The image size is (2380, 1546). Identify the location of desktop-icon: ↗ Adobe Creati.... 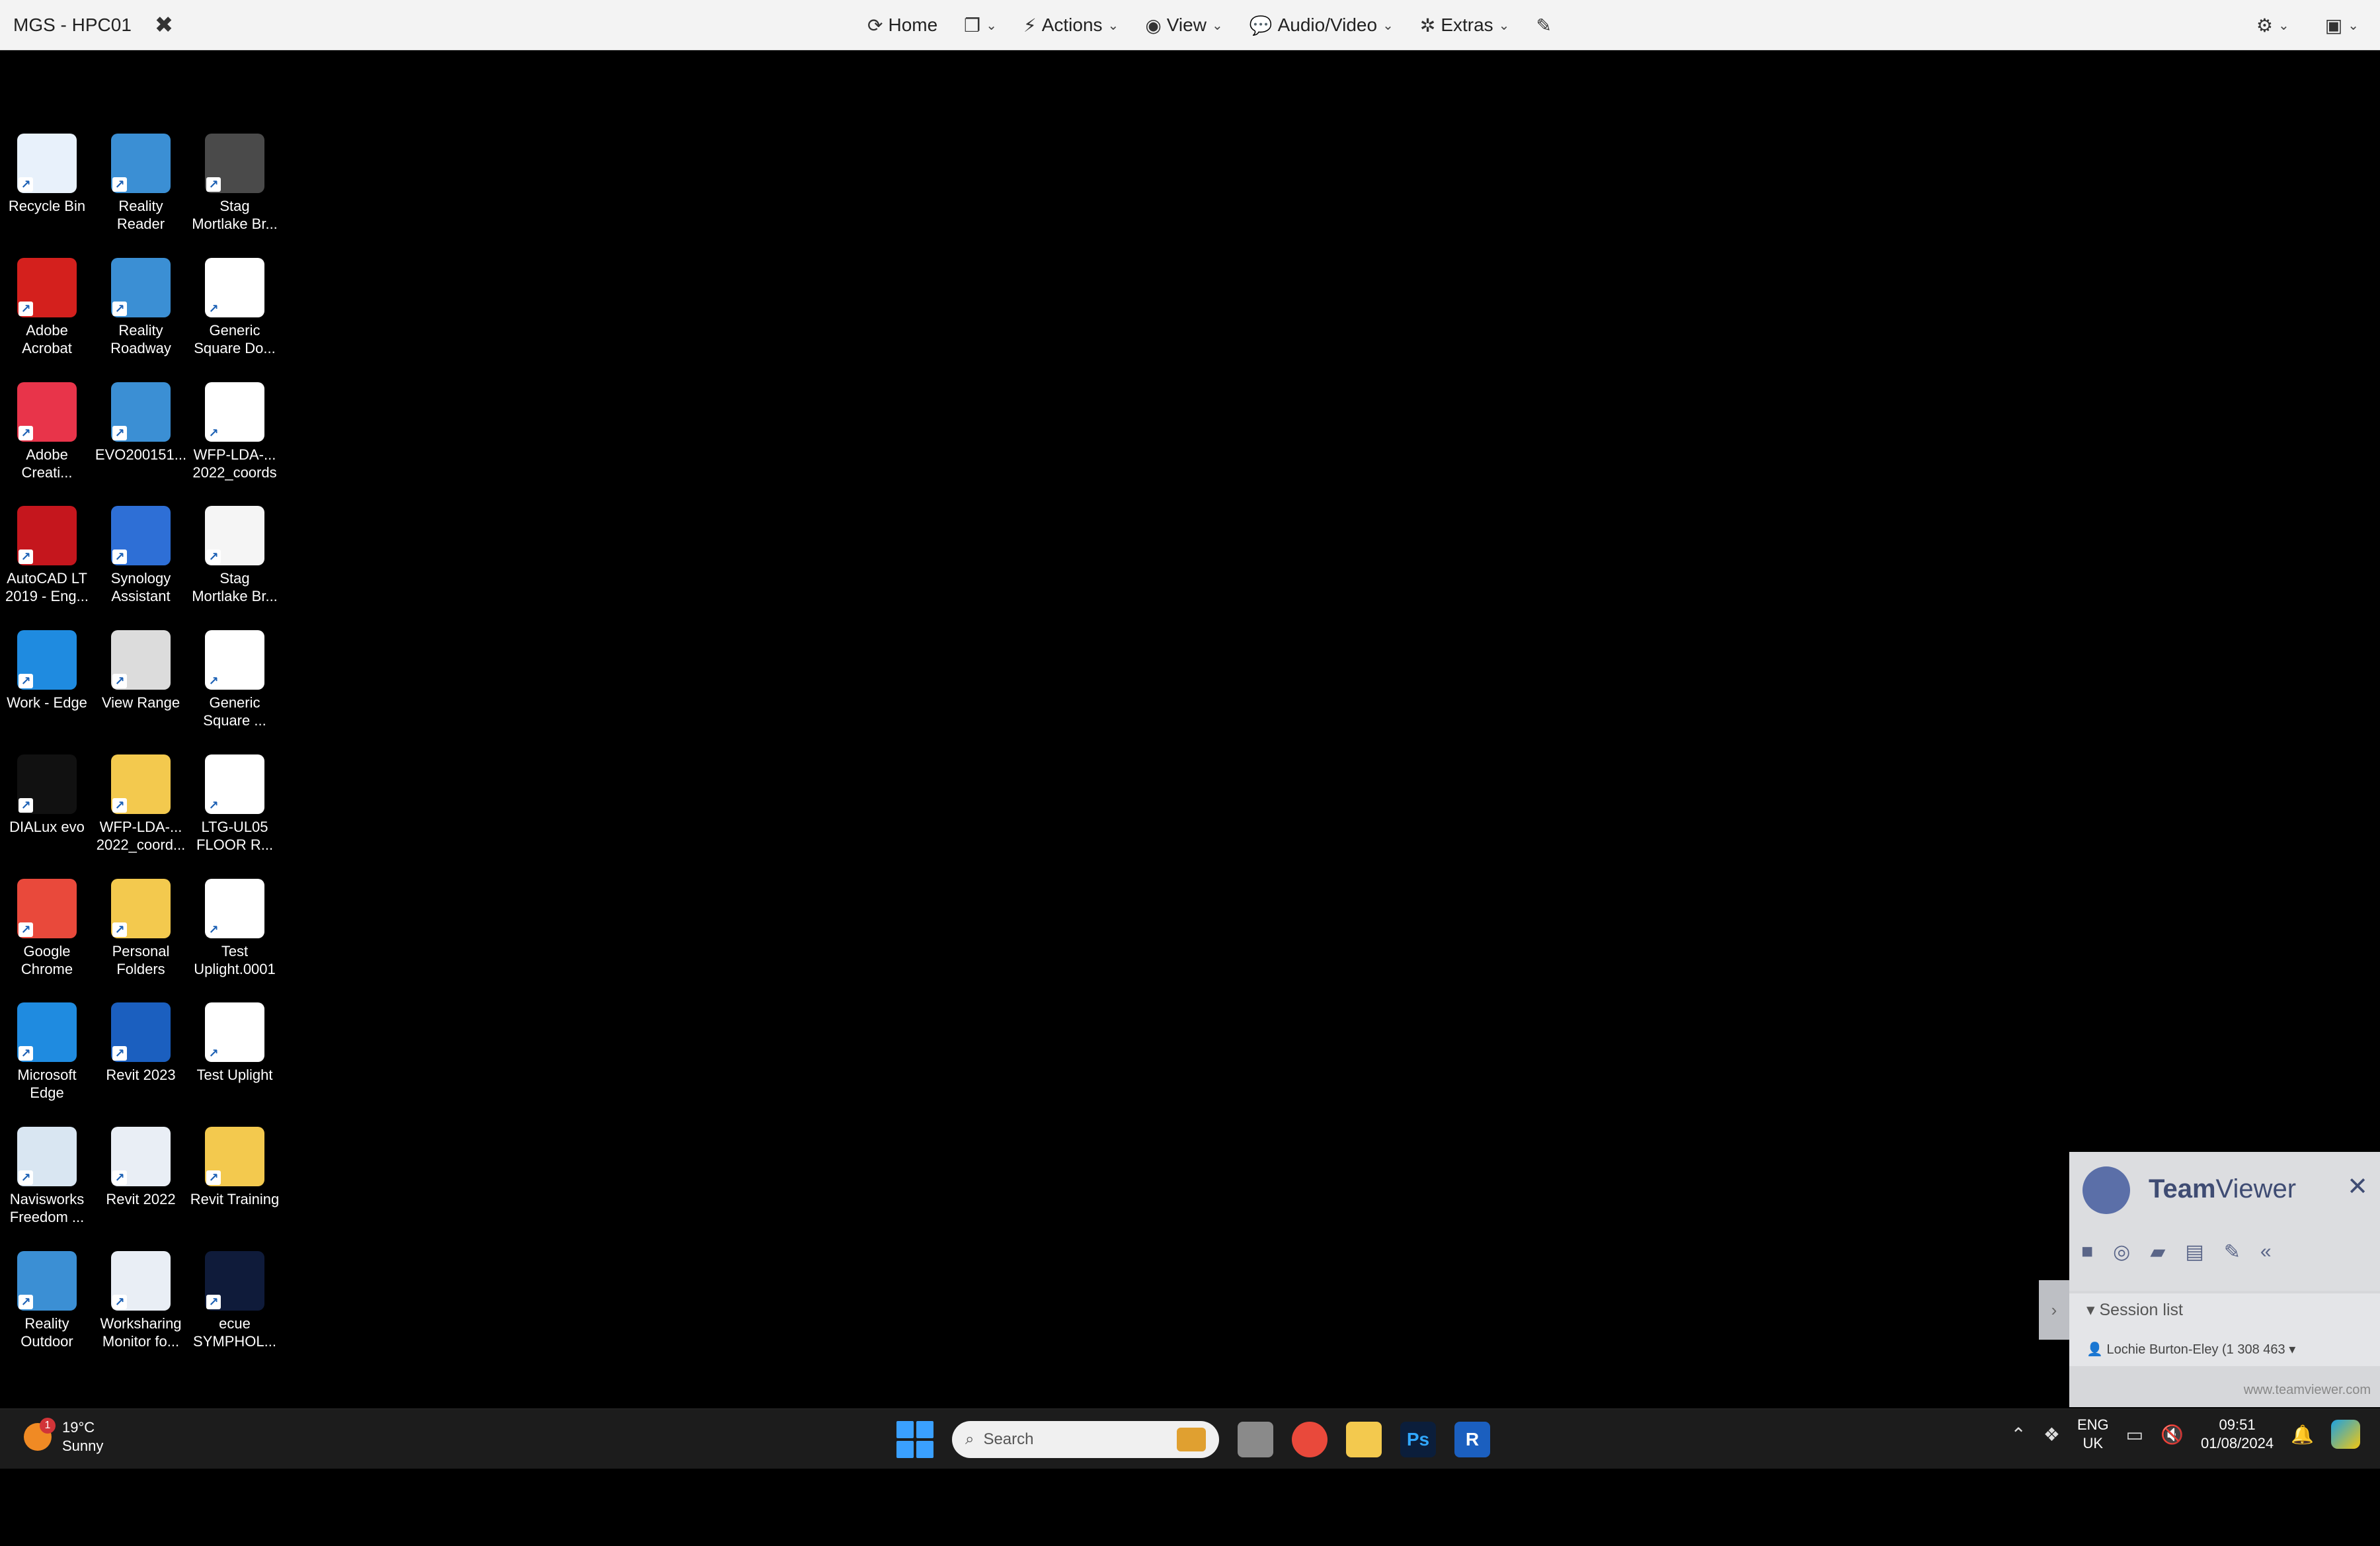
(47, 431).